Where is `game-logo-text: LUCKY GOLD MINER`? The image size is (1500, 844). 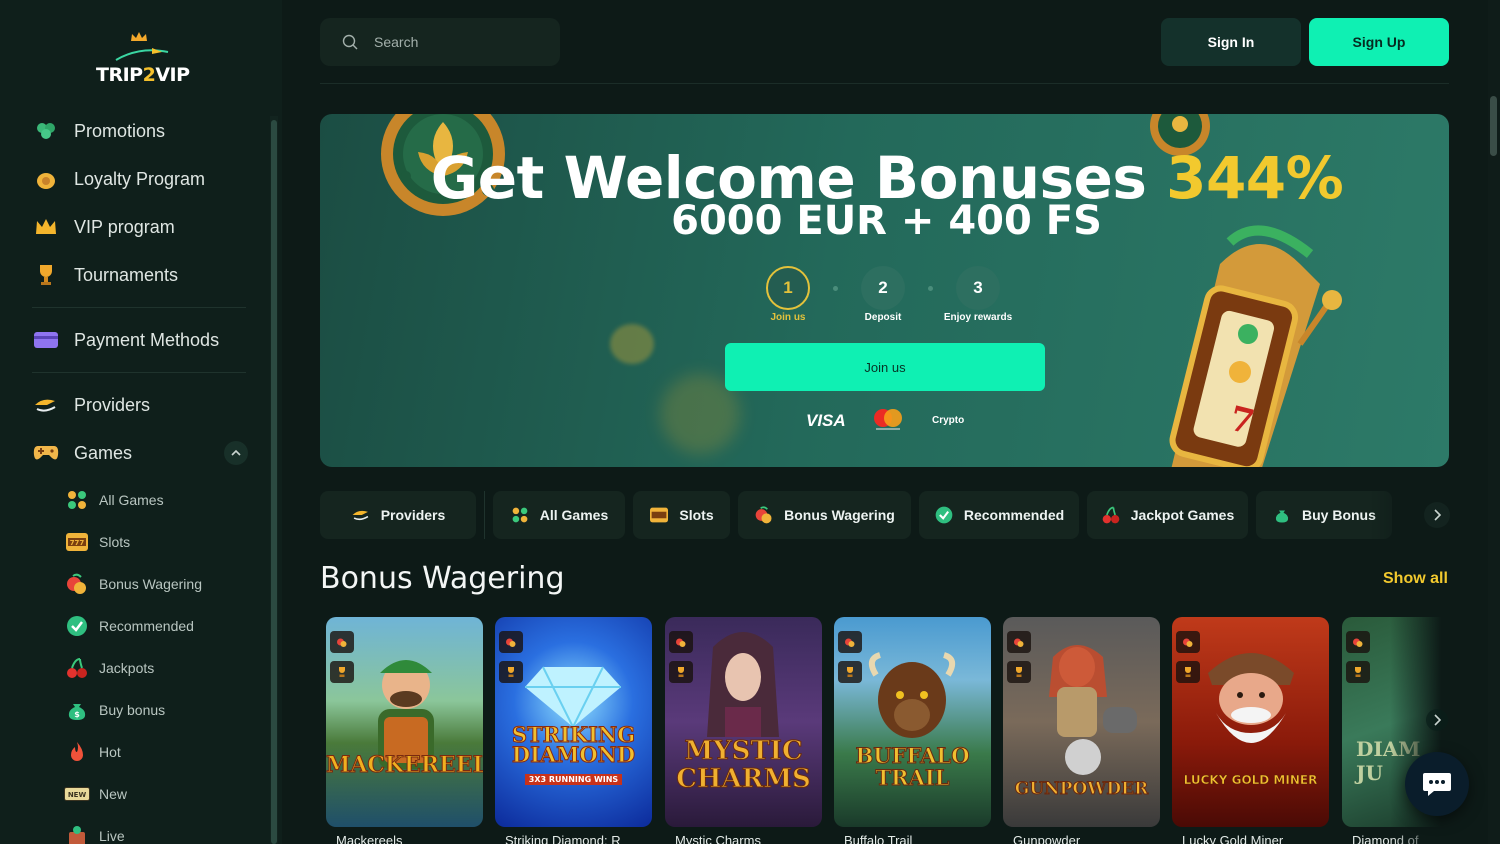
game-logo-text: LUCKY GOLD MINER is located at coordinates (1250, 780).